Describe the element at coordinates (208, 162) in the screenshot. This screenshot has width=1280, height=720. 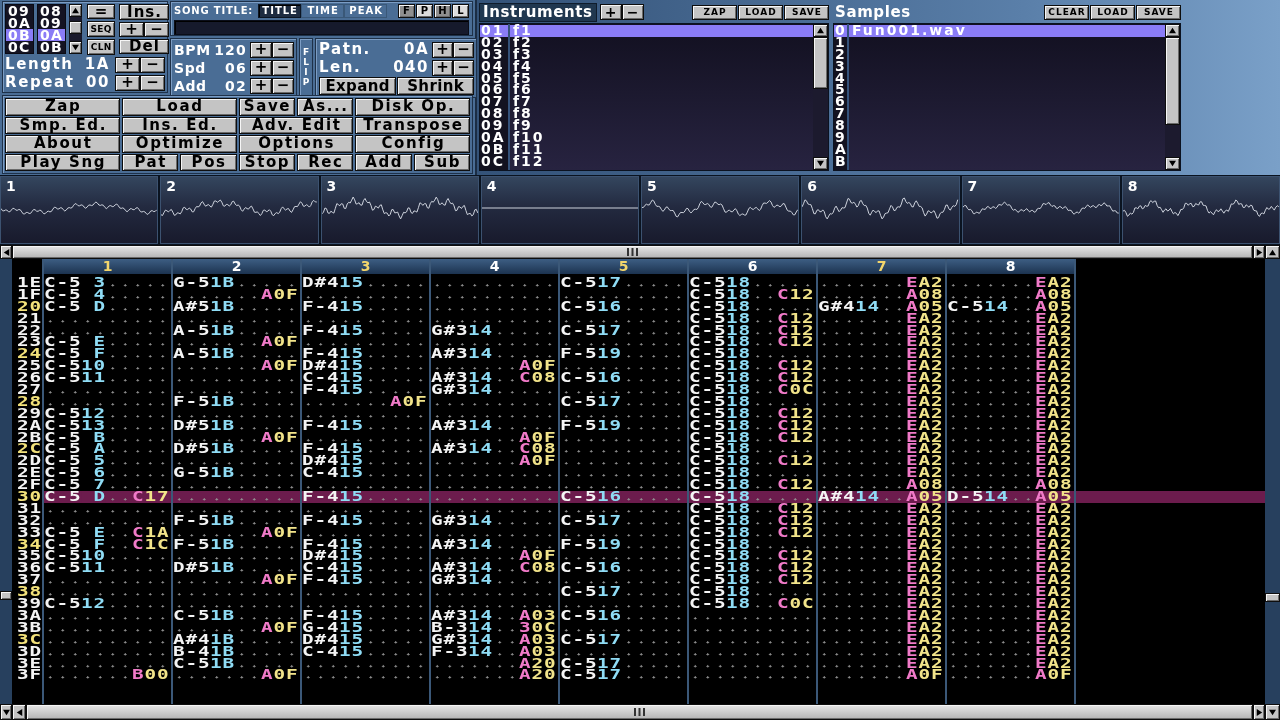
I see `play-position-button: Pos` at that location.